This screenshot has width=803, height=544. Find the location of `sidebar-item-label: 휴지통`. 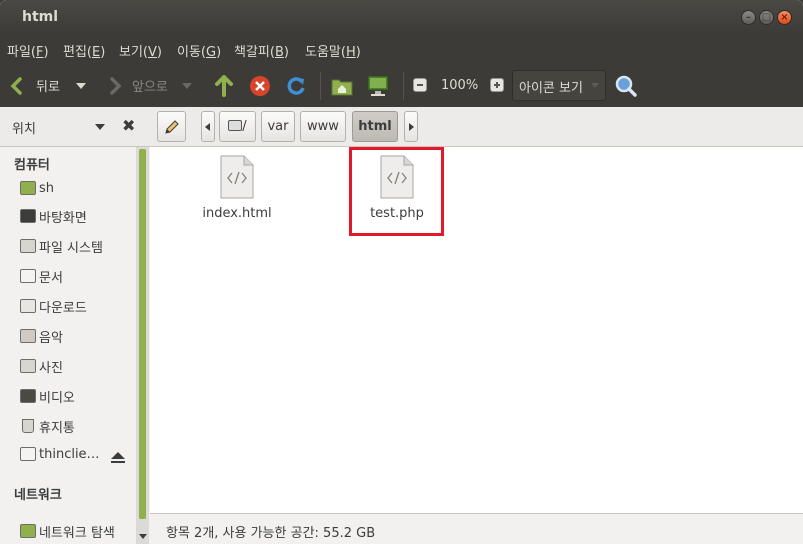

sidebar-item-label: 휴지통 is located at coordinates (57, 428).